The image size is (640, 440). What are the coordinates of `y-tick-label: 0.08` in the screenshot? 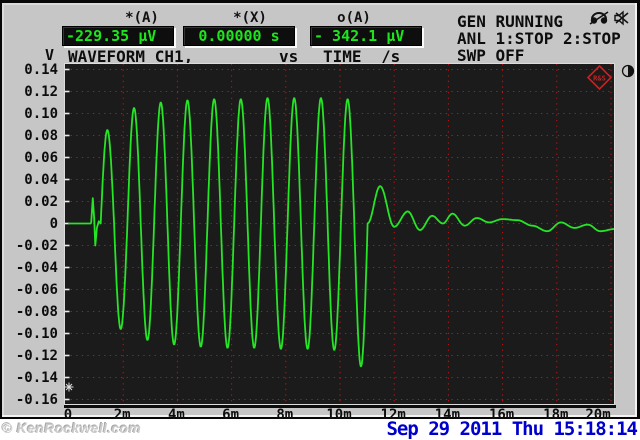 It's located at (41, 135).